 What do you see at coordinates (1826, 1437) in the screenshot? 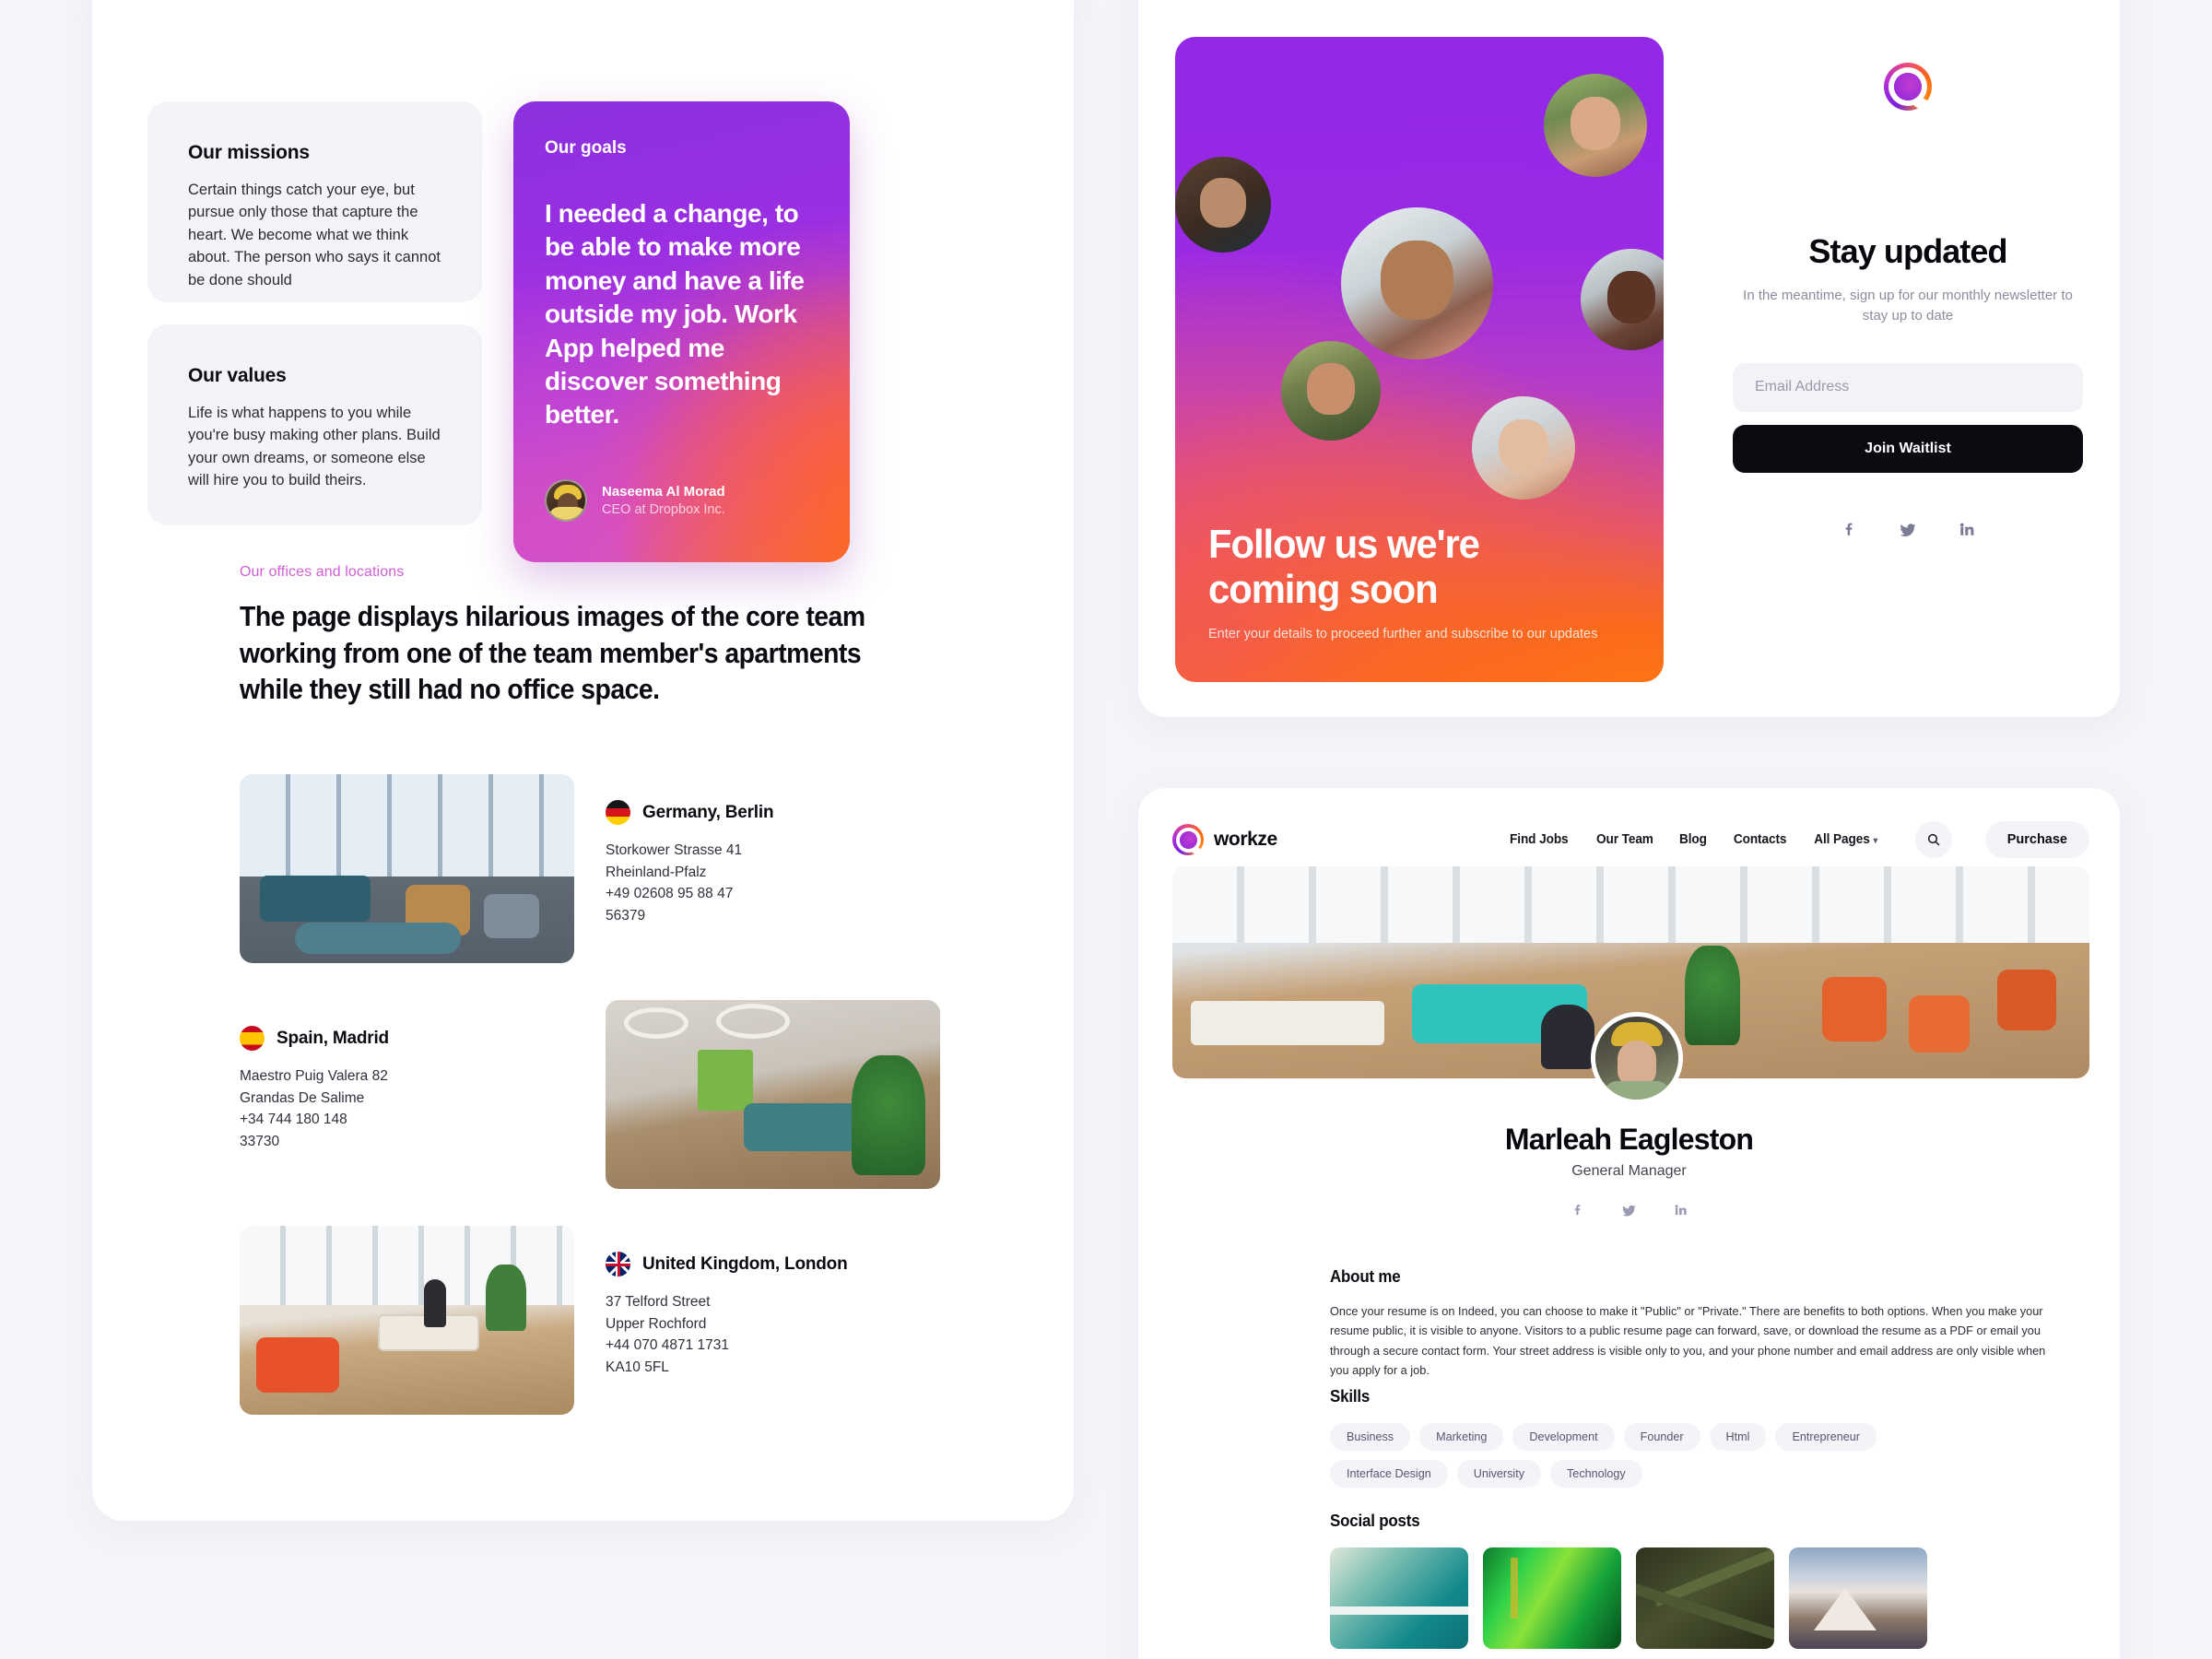
I see `skill-tag: Entrepreneur` at bounding box center [1826, 1437].